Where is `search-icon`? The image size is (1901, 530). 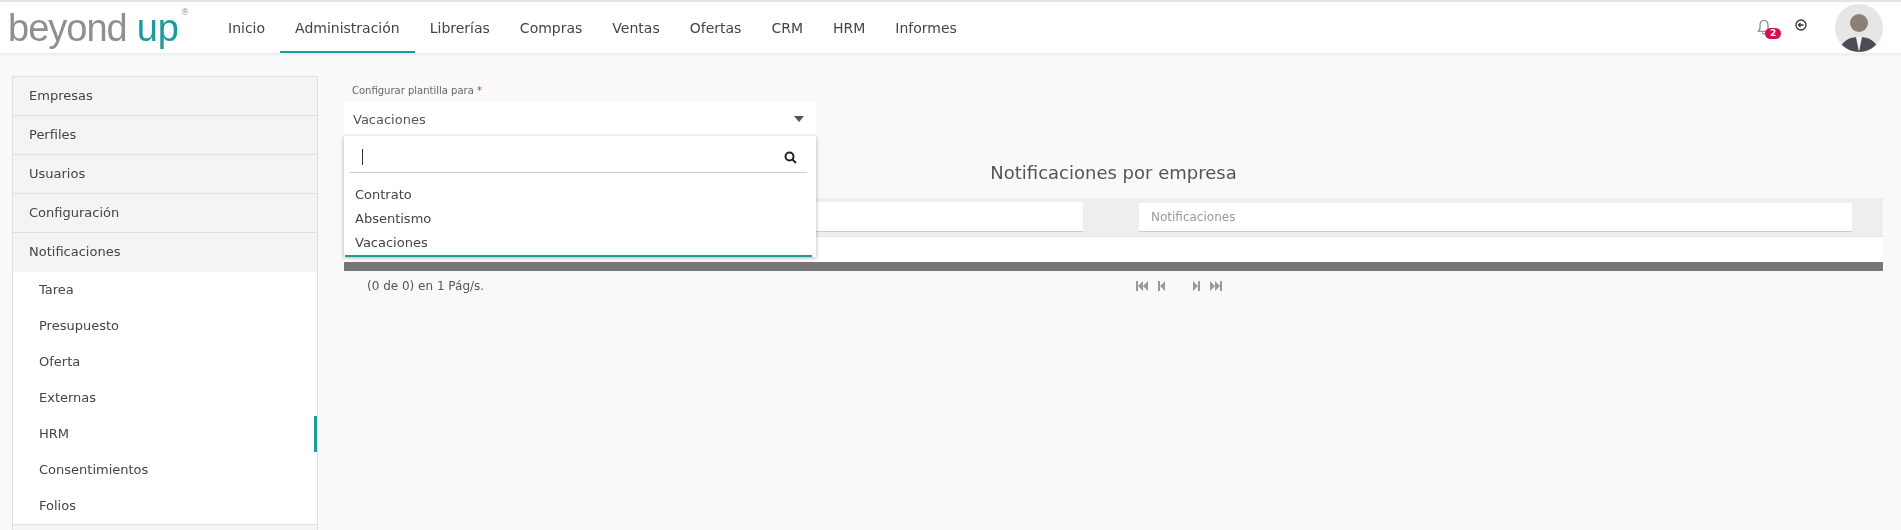 search-icon is located at coordinates (790, 157).